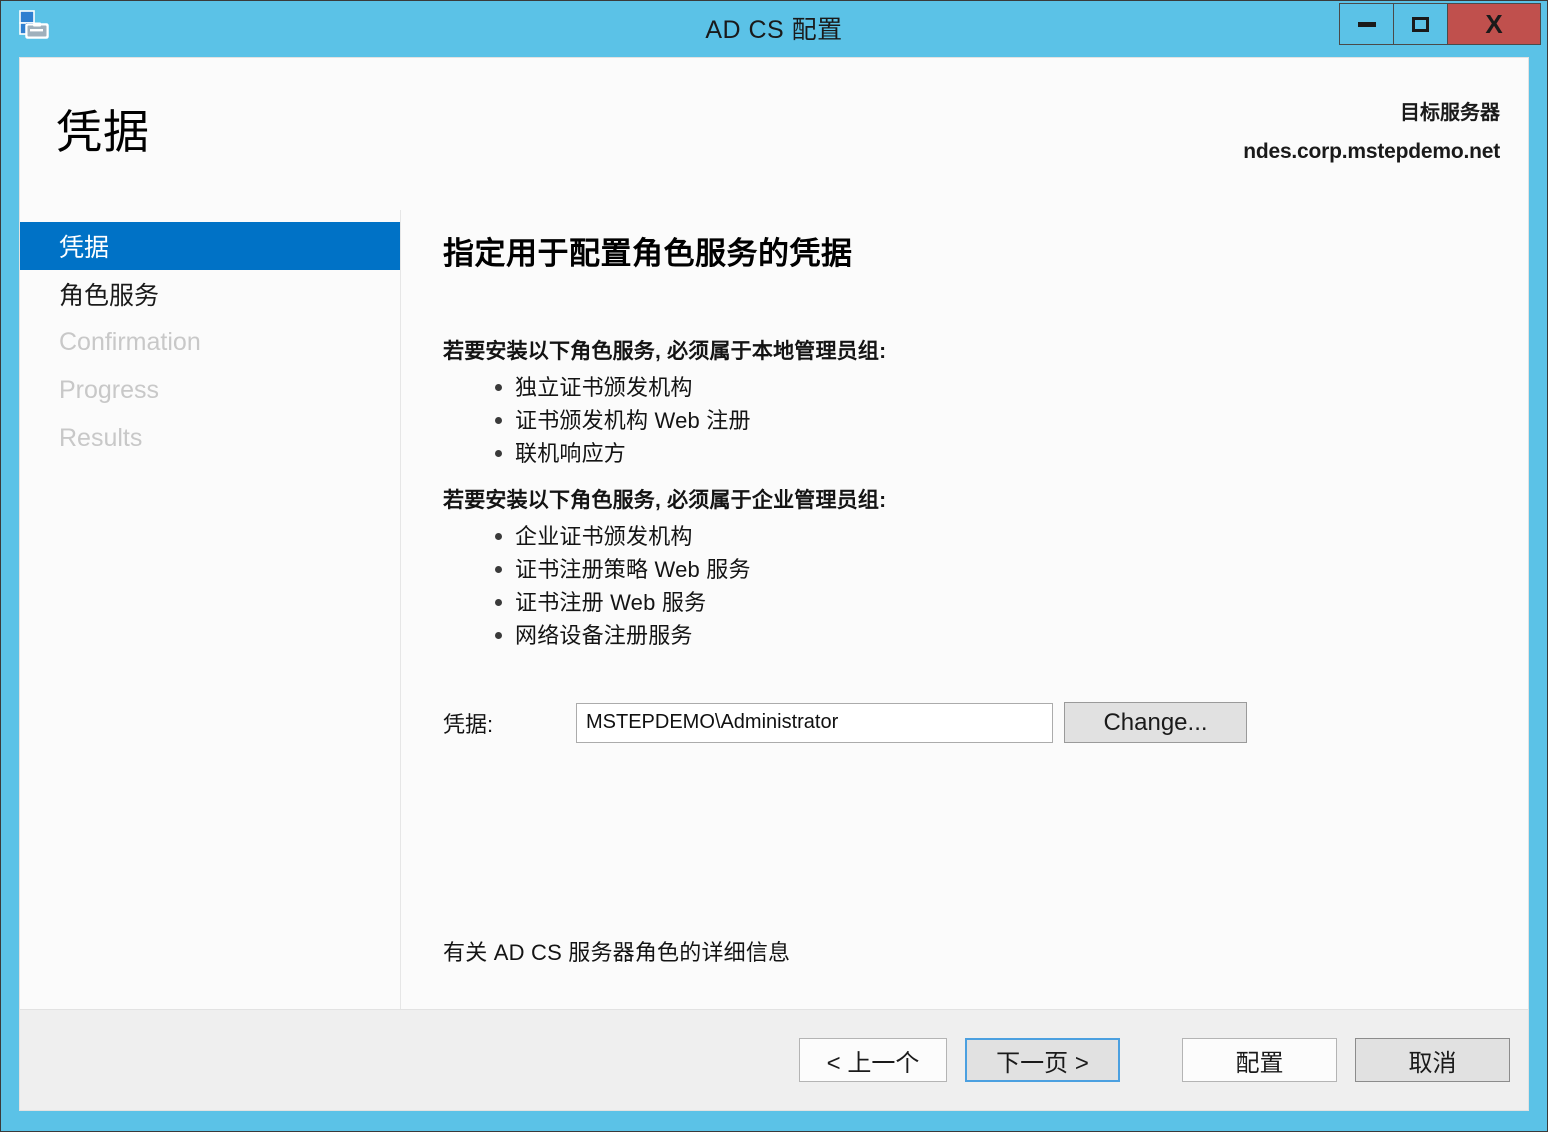 This screenshot has width=1548, height=1132. What do you see at coordinates (1371, 151) in the screenshot?
I see `target-server-name: ndes.corp.mstepdemo.net` at bounding box center [1371, 151].